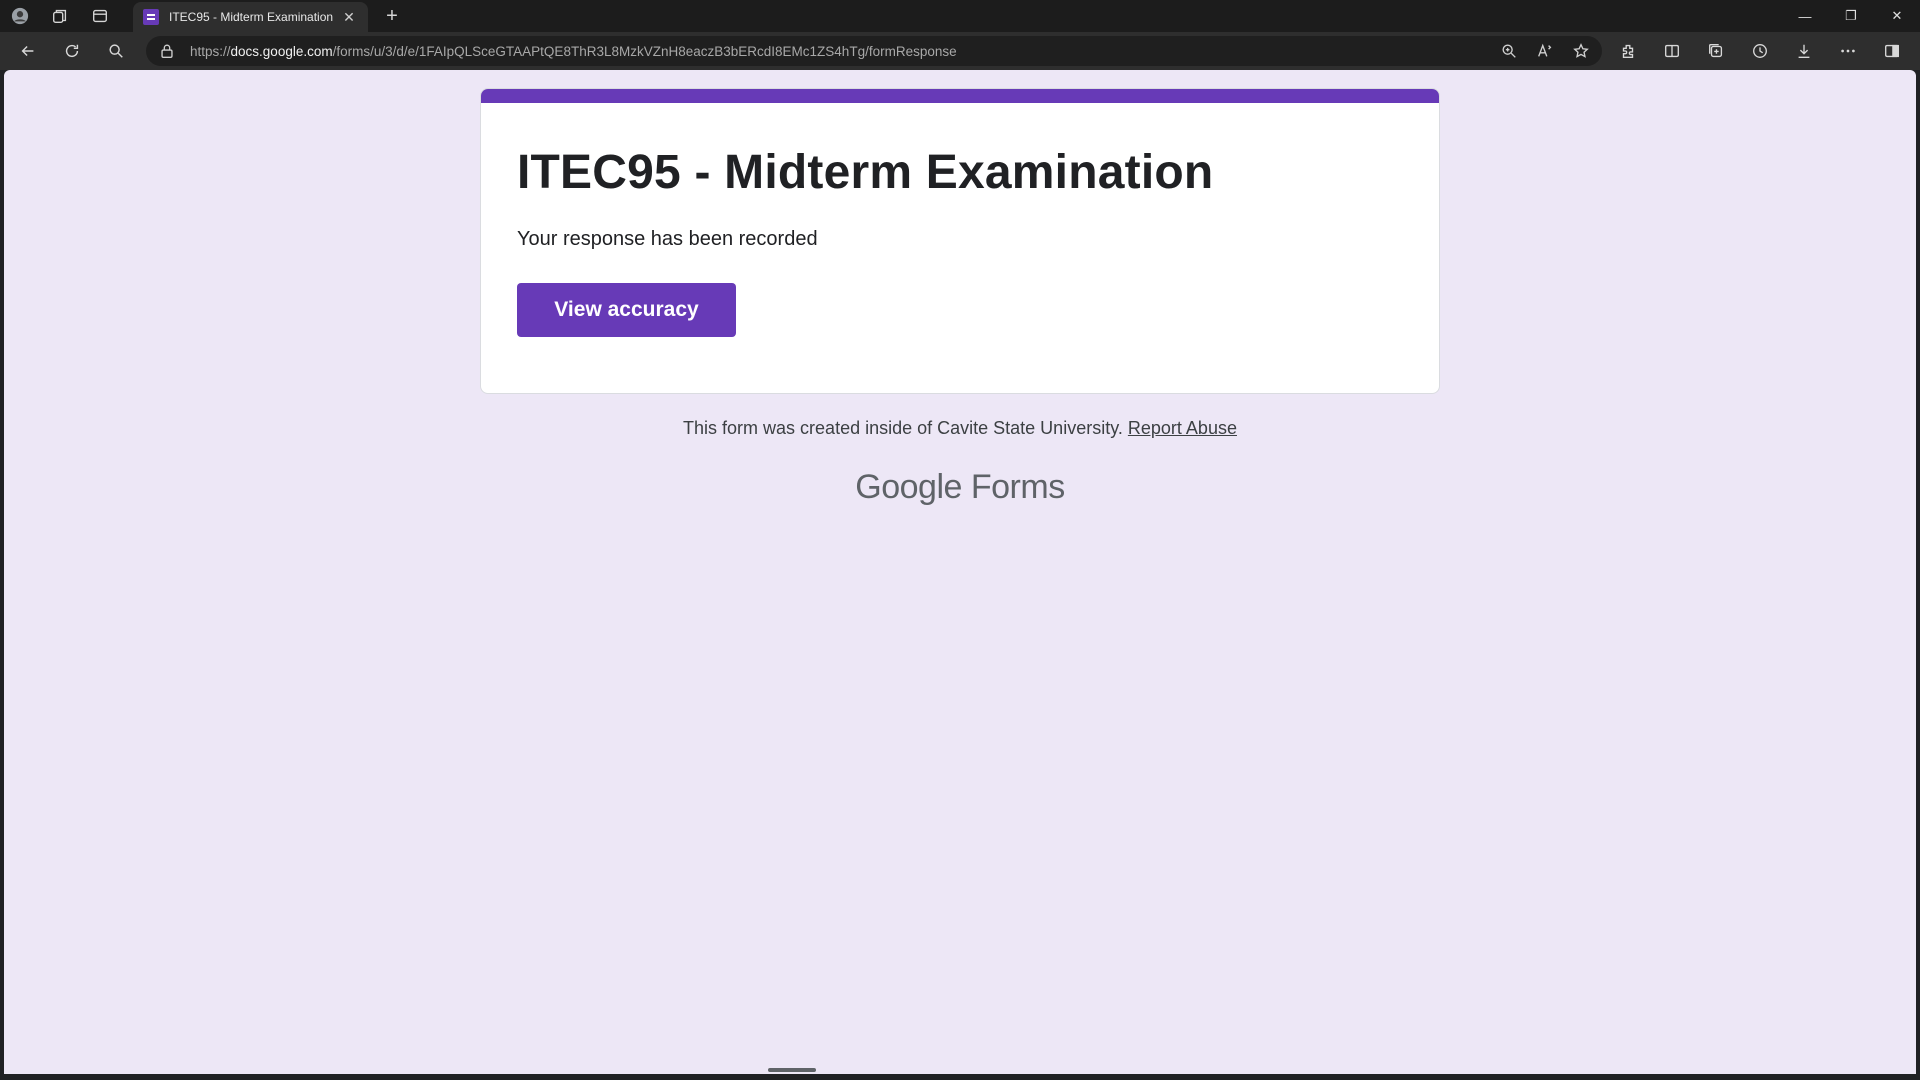  Describe the element at coordinates (1509, 51) in the screenshot. I see `zoom-icon` at that location.